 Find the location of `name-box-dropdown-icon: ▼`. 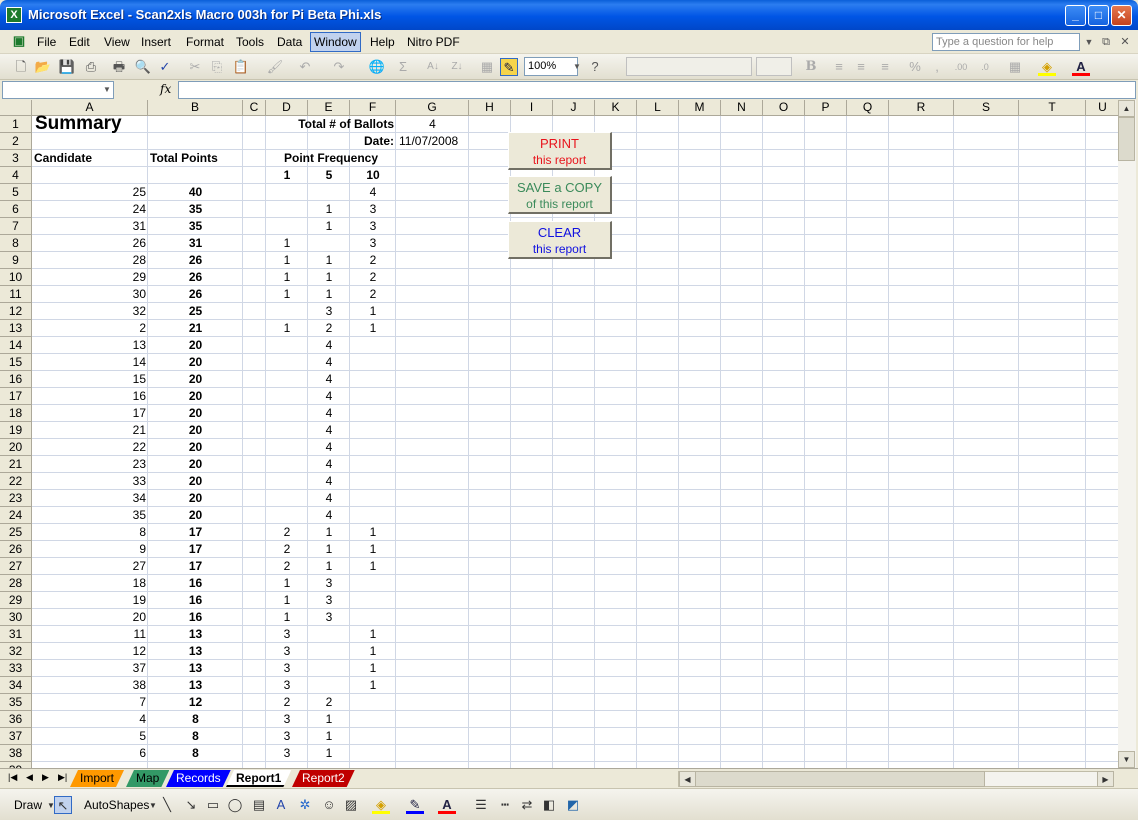

name-box-dropdown-icon: ▼ is located at coordinates (107, 90).